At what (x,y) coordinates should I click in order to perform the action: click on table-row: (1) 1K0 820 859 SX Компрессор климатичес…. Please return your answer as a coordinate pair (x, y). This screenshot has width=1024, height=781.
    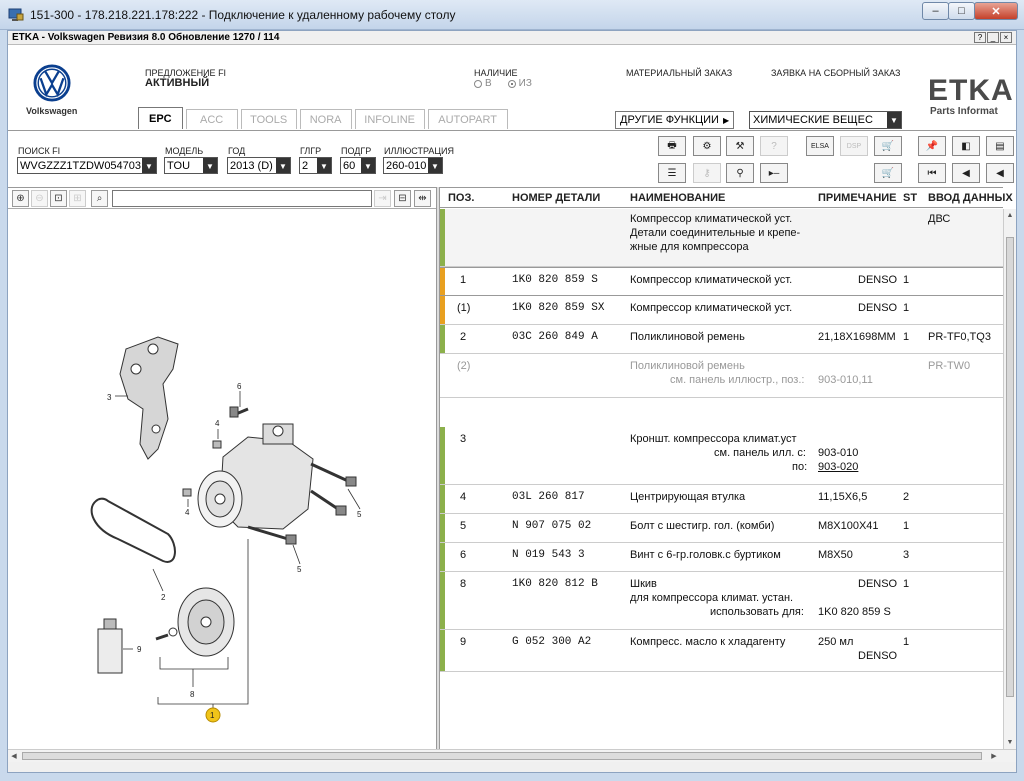
    Looking at the image, I should click on (721, 310).